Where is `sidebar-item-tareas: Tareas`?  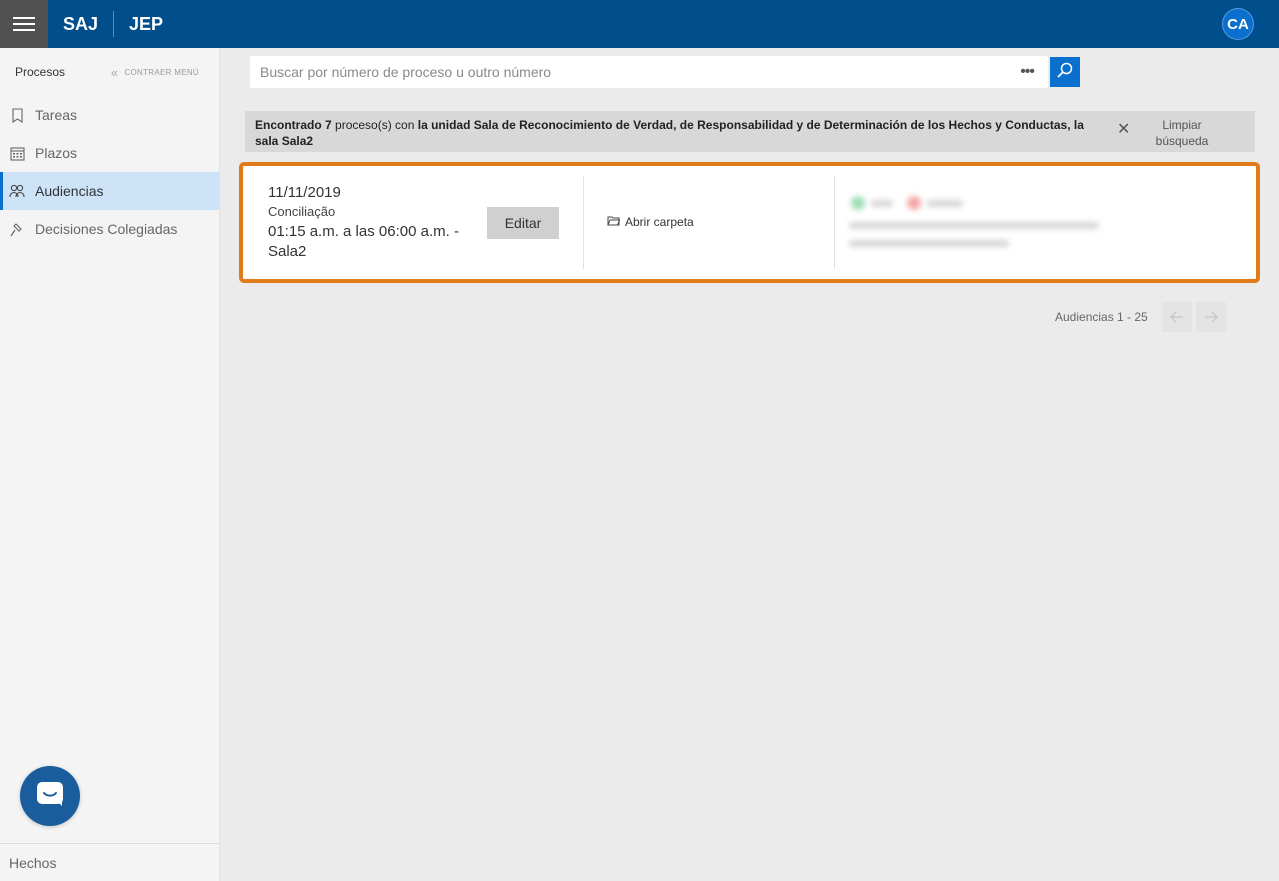
sidebar-item-tareas: Tareas is located at coordinates (109, 115).